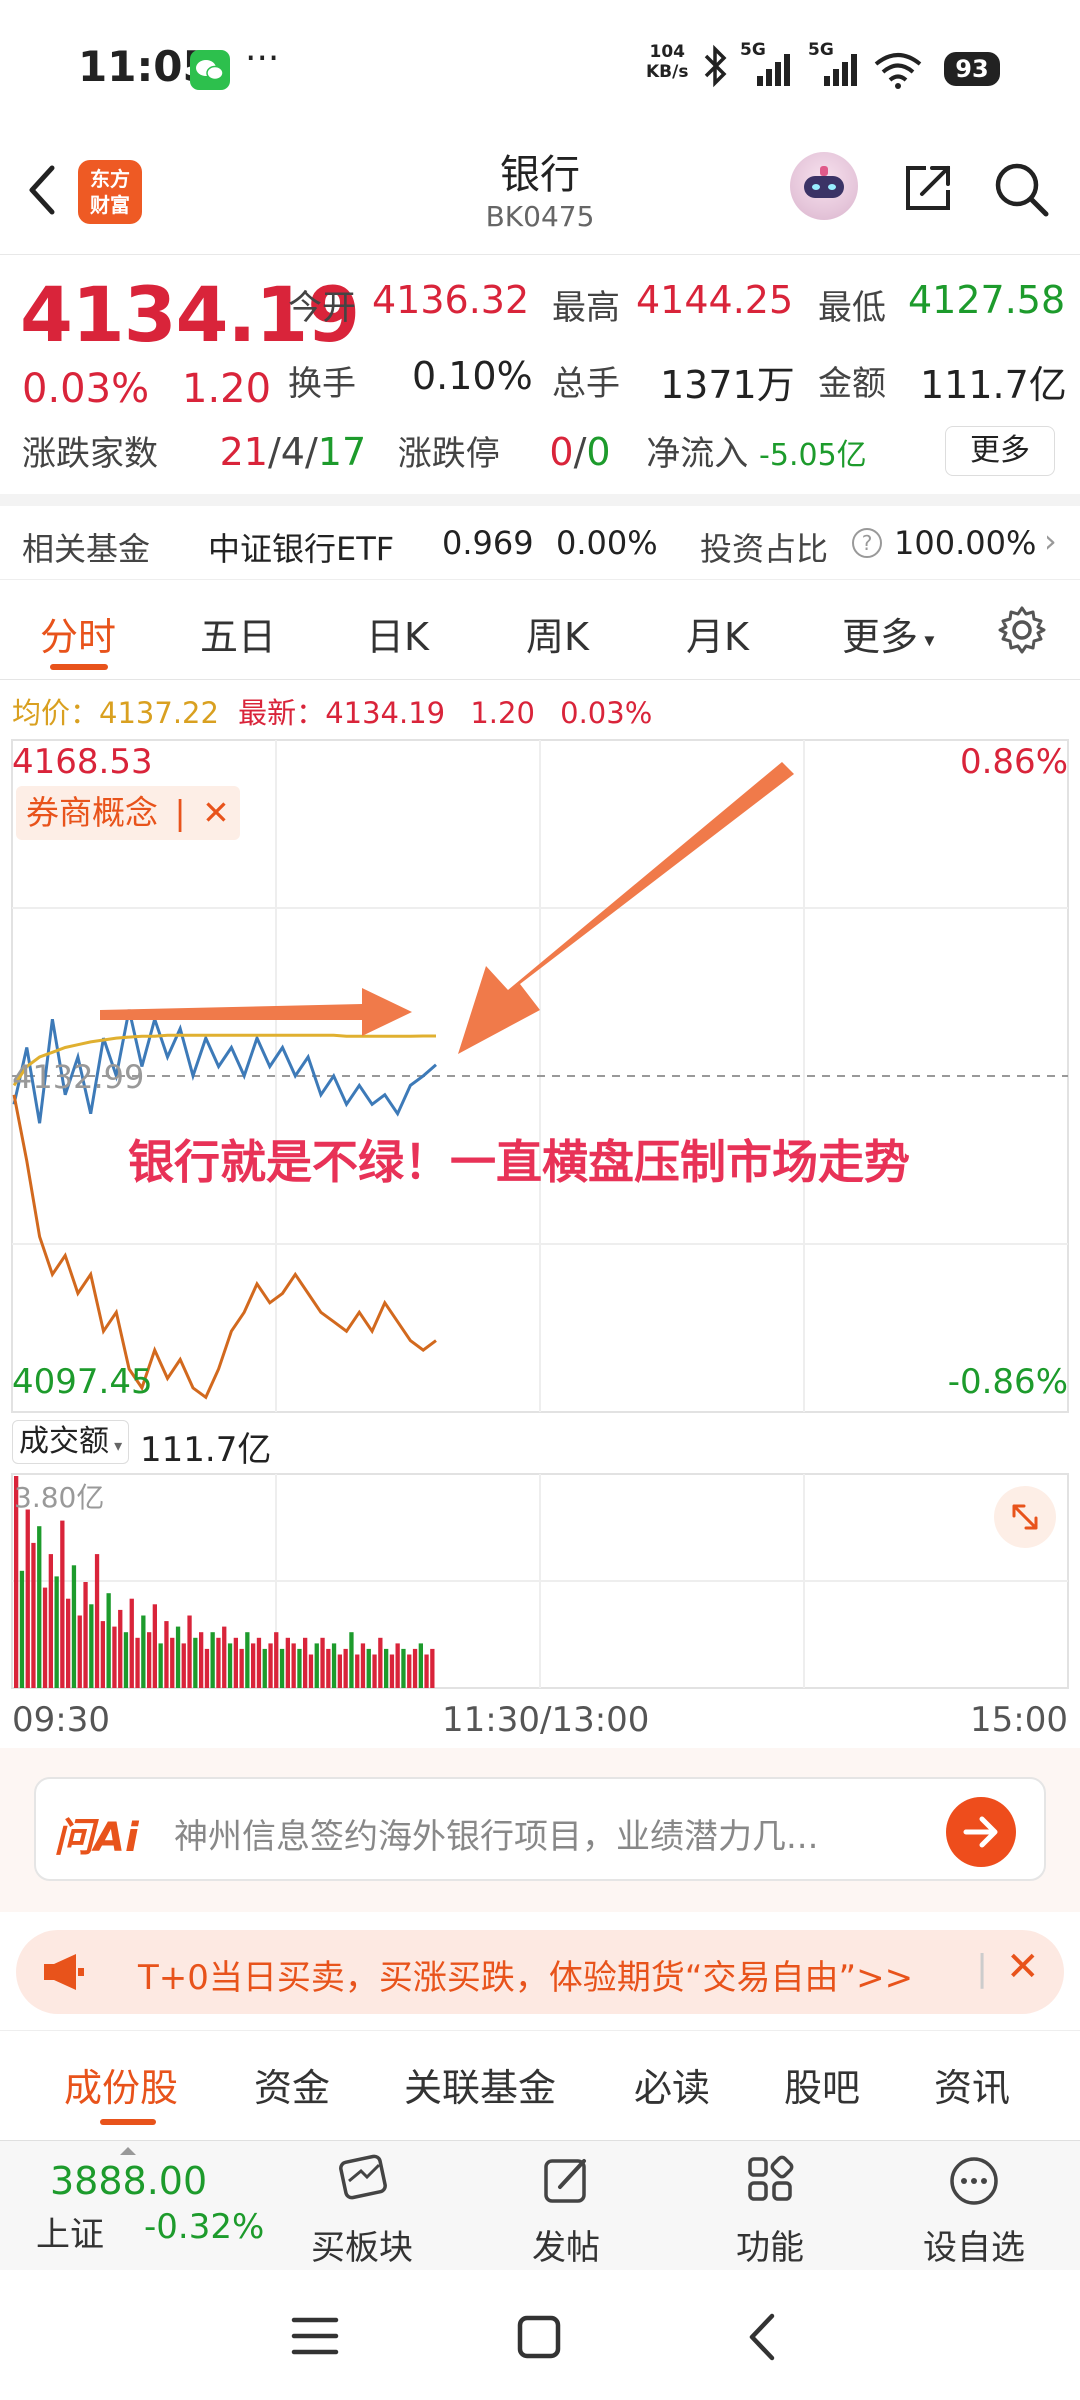 The height and width of the screenshot is (2400, 1080). Describe the element at coordinates (715, 300) in the screenshot. I see `high-value: 4144.25` at that location.